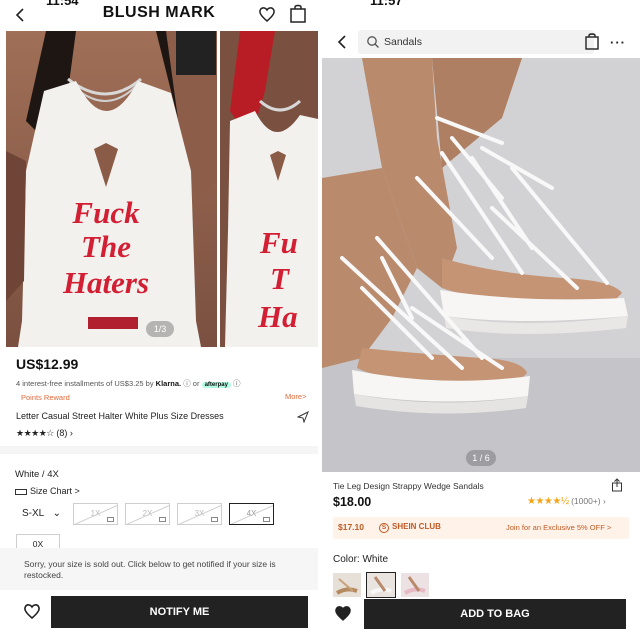 Image resolution: width=640 pixels, height=640 pixels. Describe the element at coordinates (484, 42) in the screenshot. I see `search-input` at that location.